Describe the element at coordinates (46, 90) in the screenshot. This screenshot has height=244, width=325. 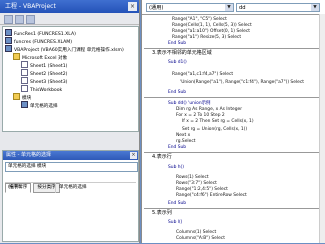
I see `tree-item-label: ThisWorkbook` at that location.